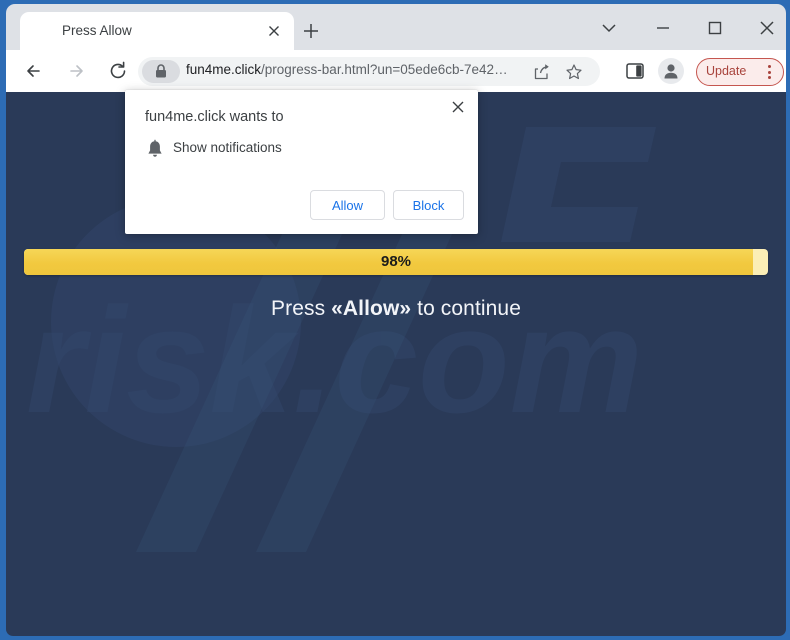 Image resolution: width=790 pixels, height=640 pixels. Describe the element at coordinates (458, 107) in the screenshot. I see `dialog-close-icon` at that location.